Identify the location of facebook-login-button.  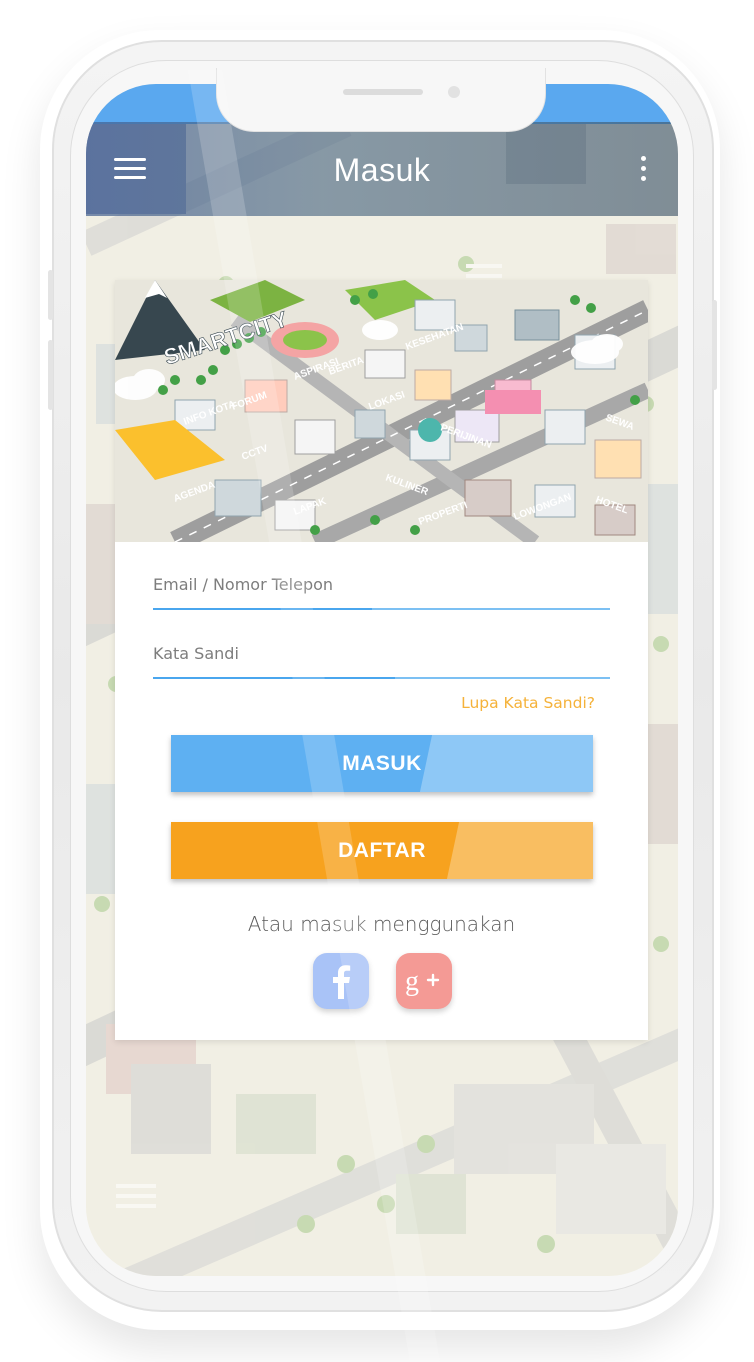
(341, 981).